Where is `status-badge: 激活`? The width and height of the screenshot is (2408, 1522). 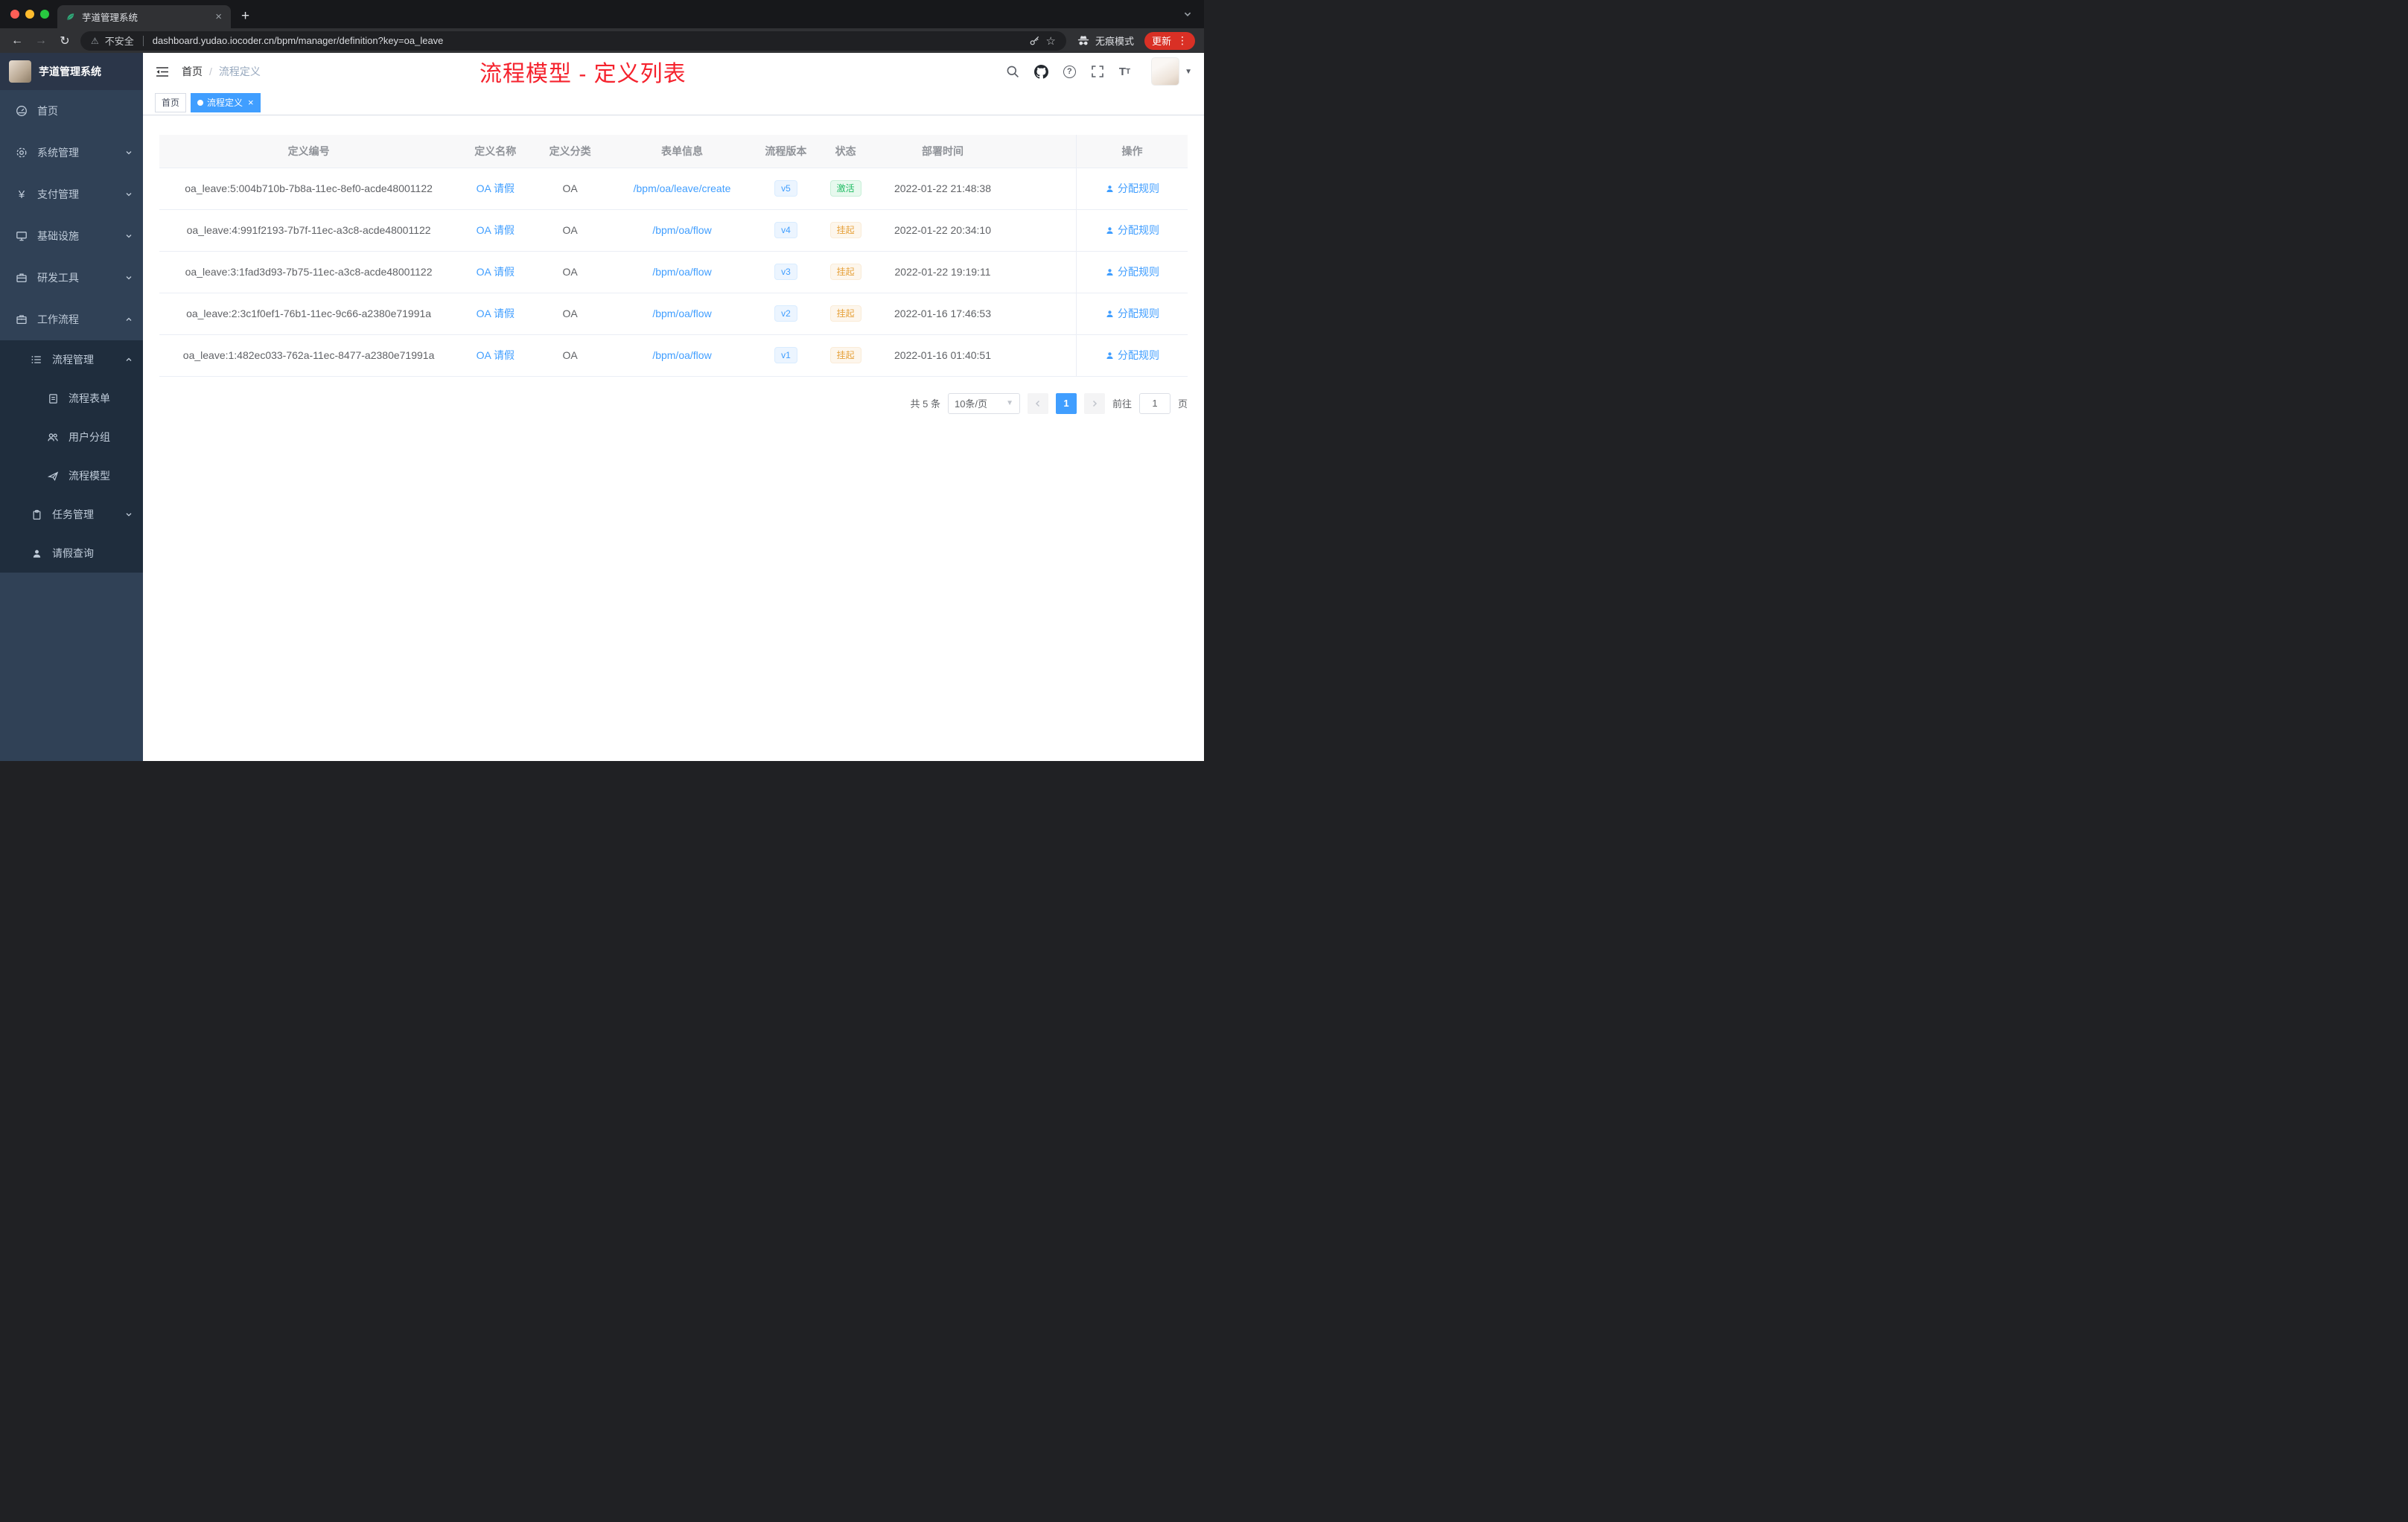 status-badge: 激活 is located at coordinates (845, 188).